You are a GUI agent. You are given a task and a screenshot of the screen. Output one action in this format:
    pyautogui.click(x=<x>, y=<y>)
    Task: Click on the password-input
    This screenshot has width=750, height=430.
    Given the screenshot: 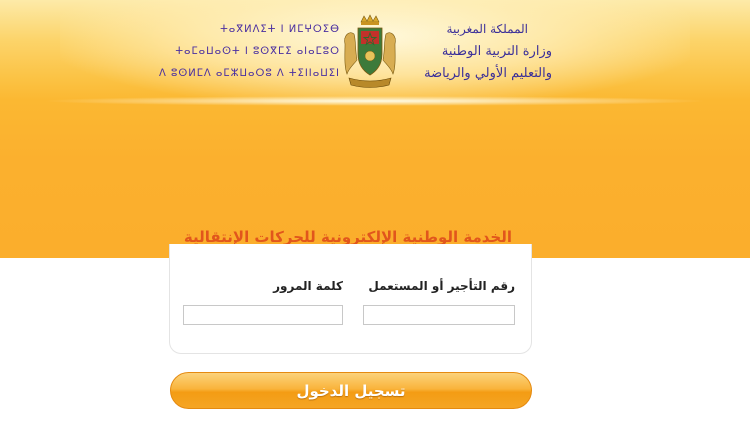 What is the action you would take?
    pyautogui.click(x=263, y=315)
    